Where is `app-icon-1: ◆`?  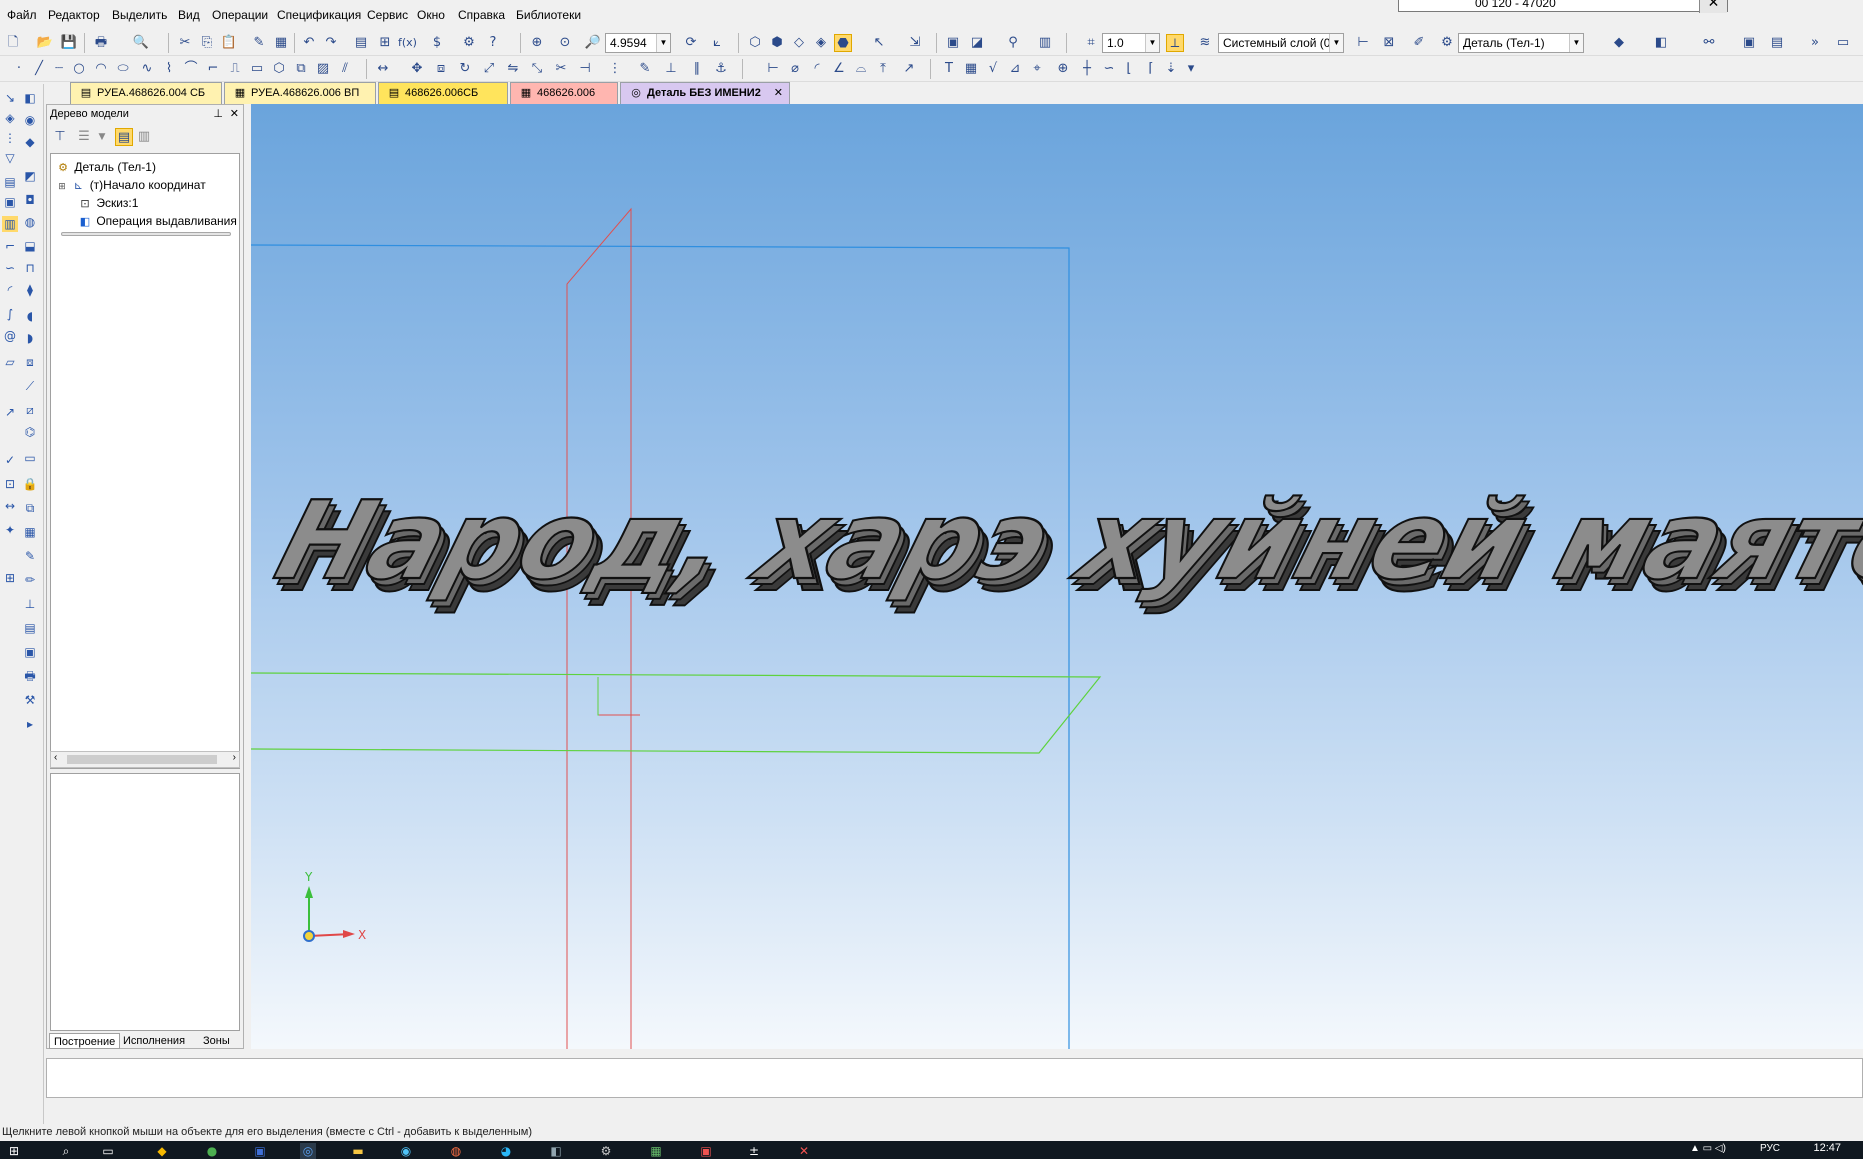
app-icon-1: ◆ is located at coordinates (162, 1151).